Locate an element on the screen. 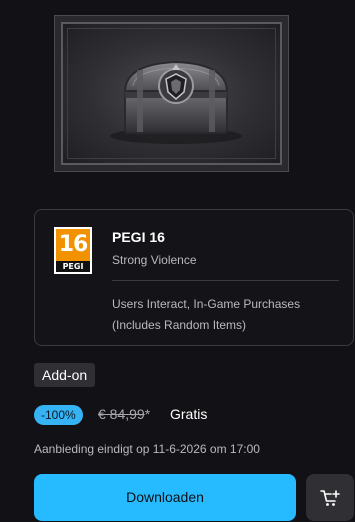 This screenshot has height=522, width=355. download-button: Downloaden is located at coordinates (165, 497).